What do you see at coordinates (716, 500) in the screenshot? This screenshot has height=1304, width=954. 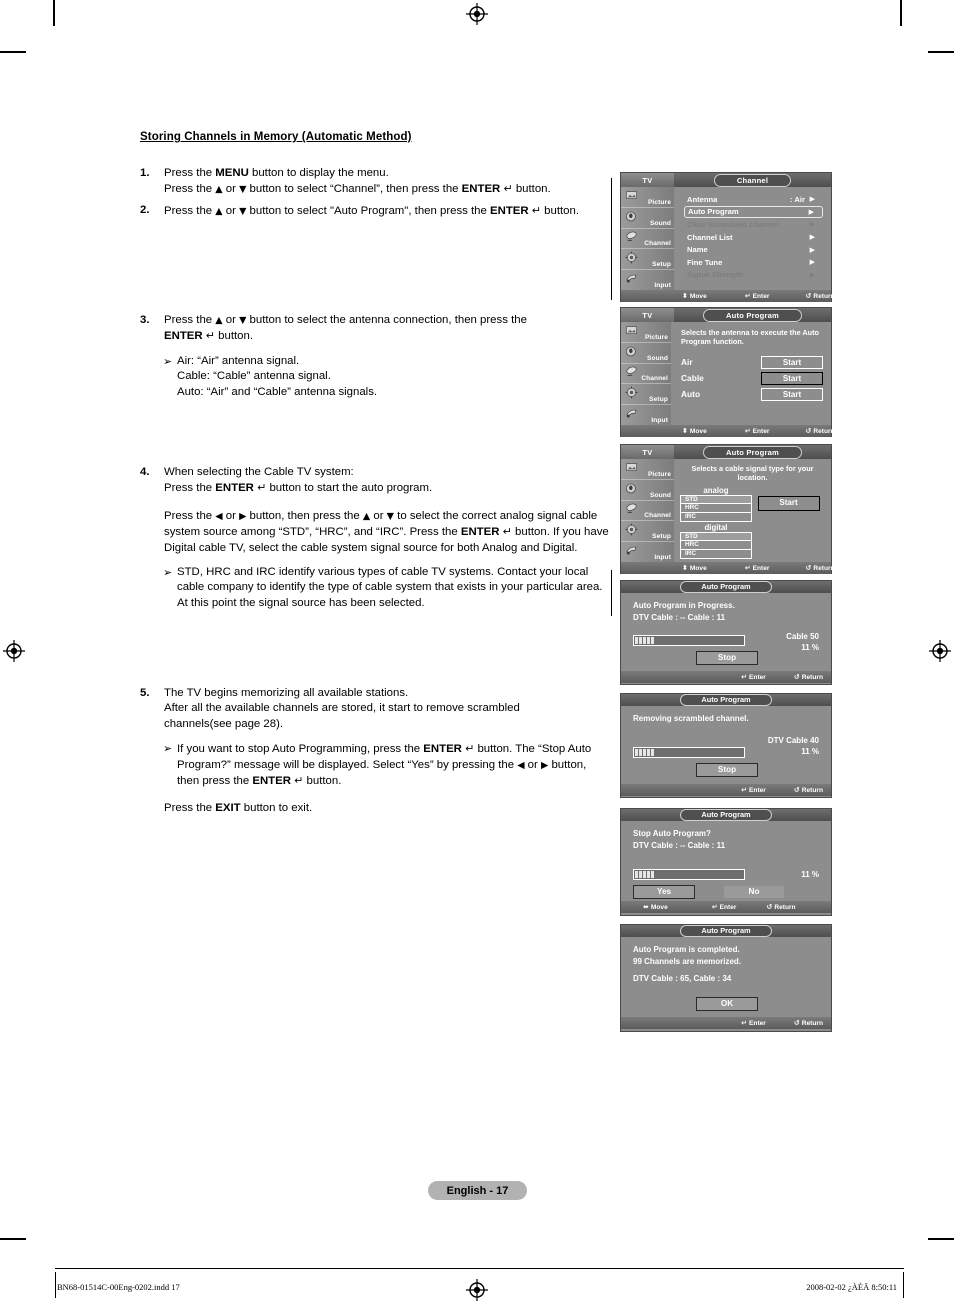 I see `analog-option-std: STD` at bounding box center [716, 500].